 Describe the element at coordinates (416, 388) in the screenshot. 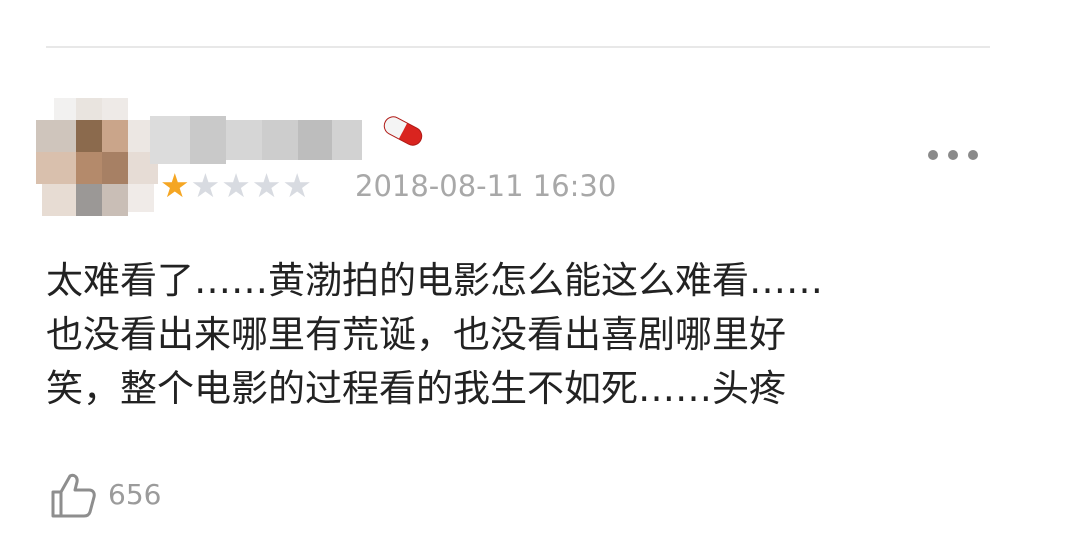

I see `review-text-line: 笑，整个电影的过程看的我生不如死……头疼` at that location.